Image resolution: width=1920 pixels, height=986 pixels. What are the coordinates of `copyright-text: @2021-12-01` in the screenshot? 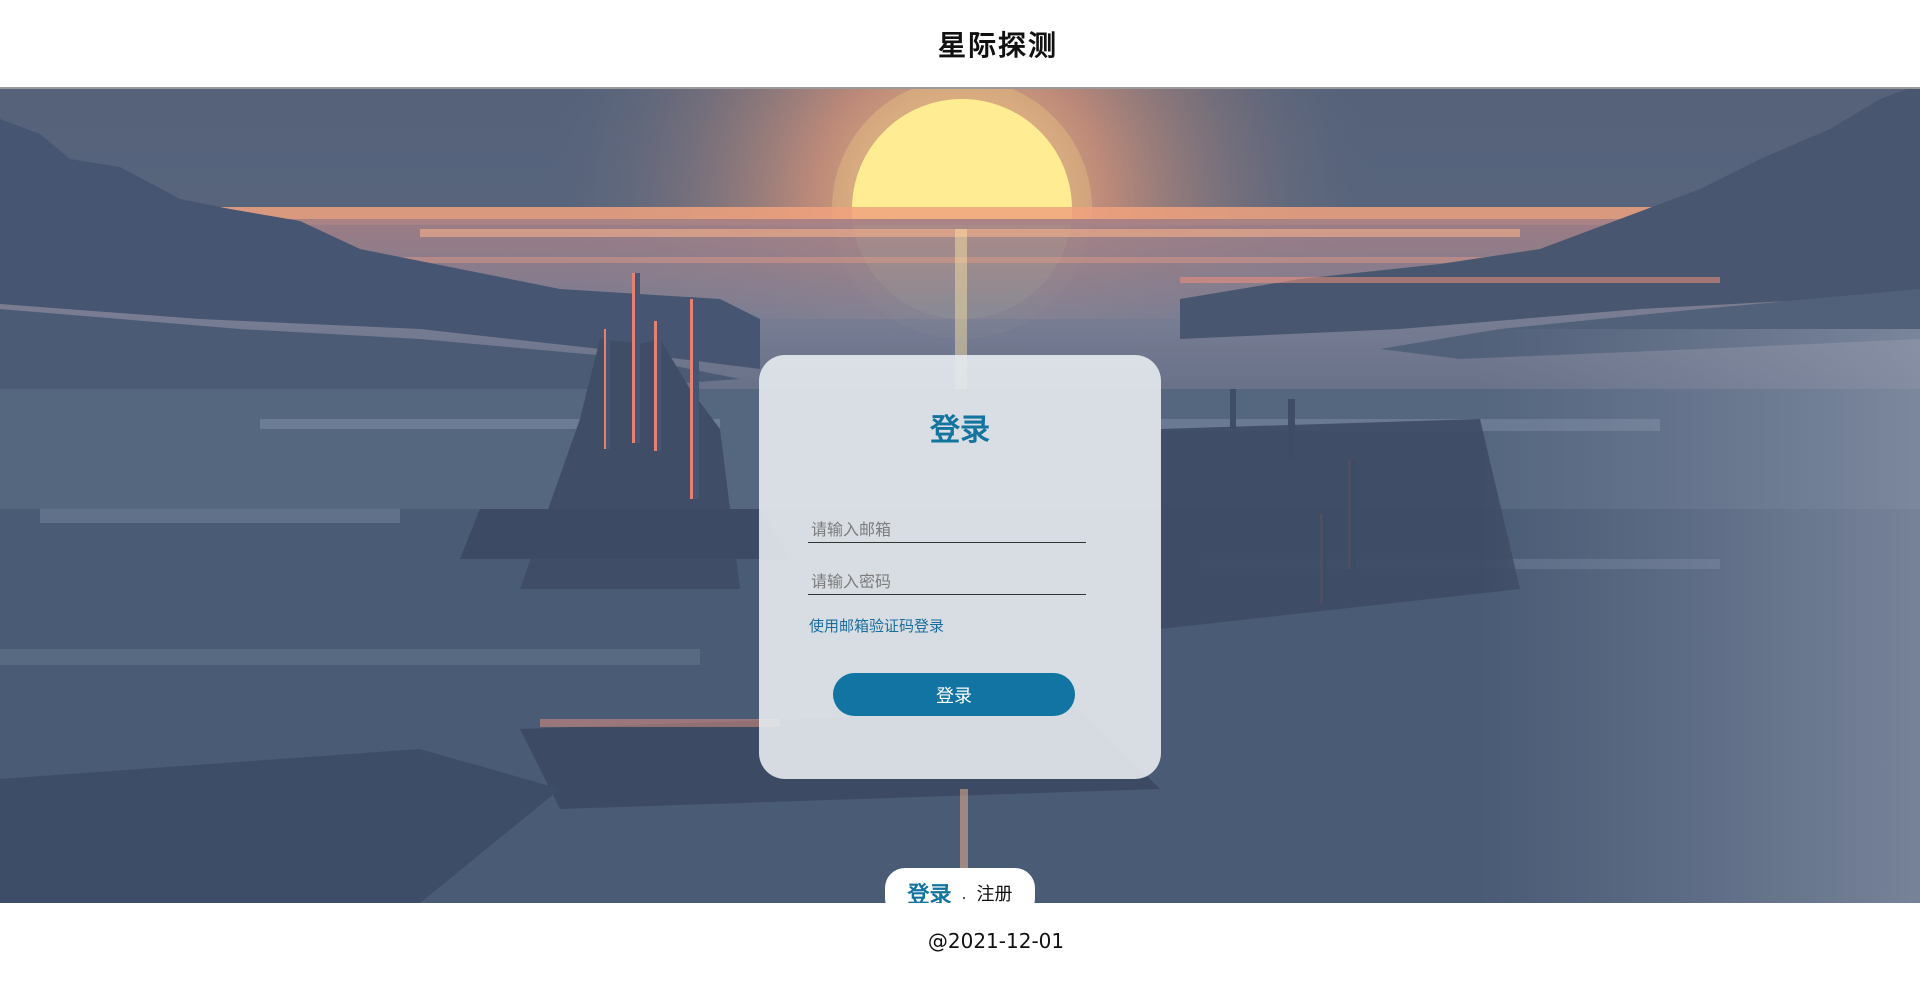 It's located at (996, 941).